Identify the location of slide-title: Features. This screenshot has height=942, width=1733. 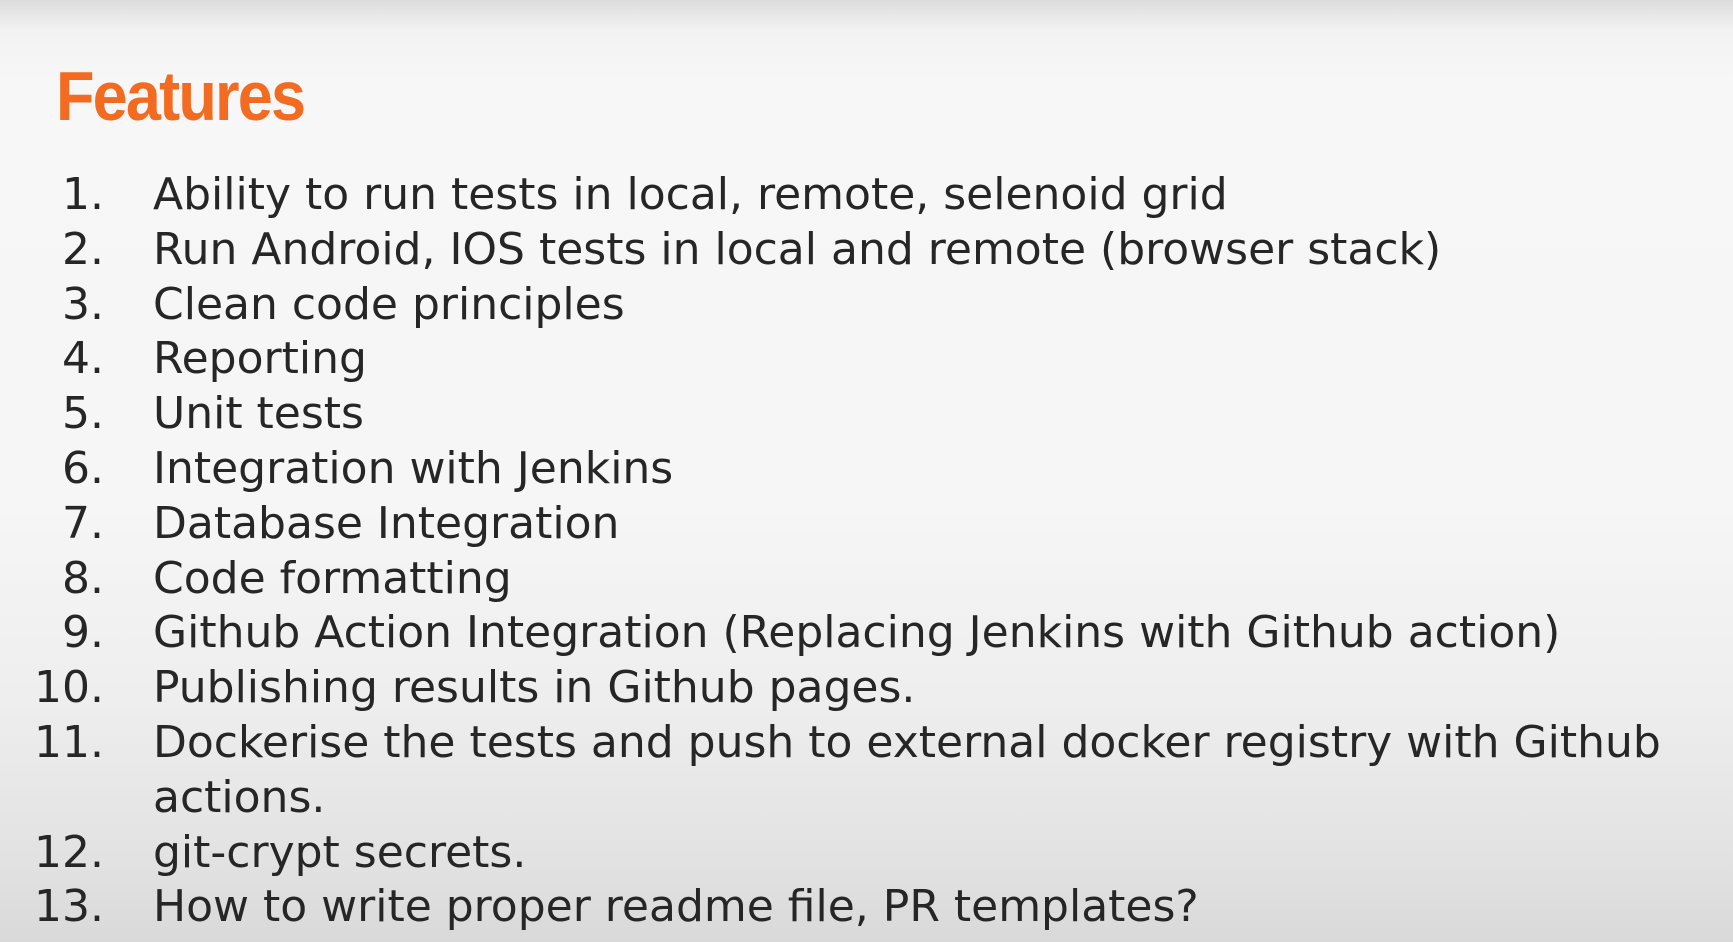
(181, 96).